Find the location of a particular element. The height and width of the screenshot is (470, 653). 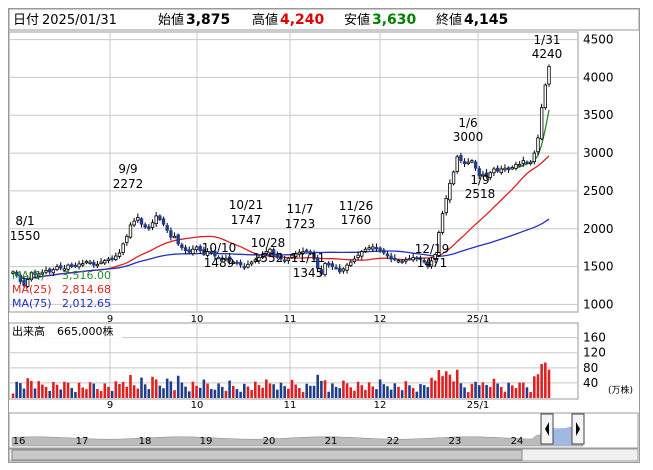

navigator-tick-label: 22 is located at coordinates (393, 441).